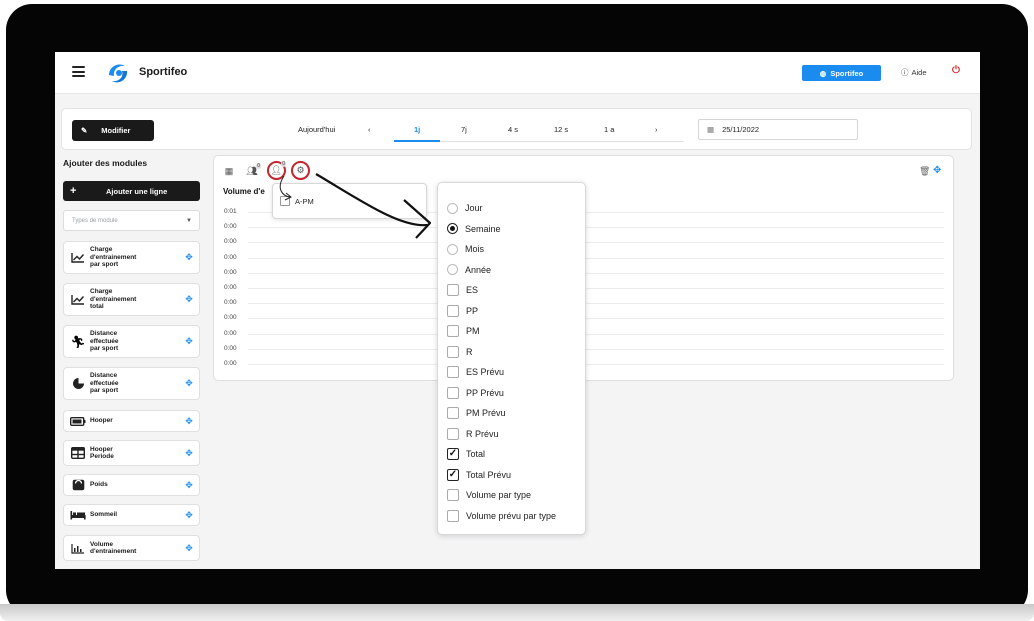  I want to click on pencil-icon: ✎, so click(84, 130).